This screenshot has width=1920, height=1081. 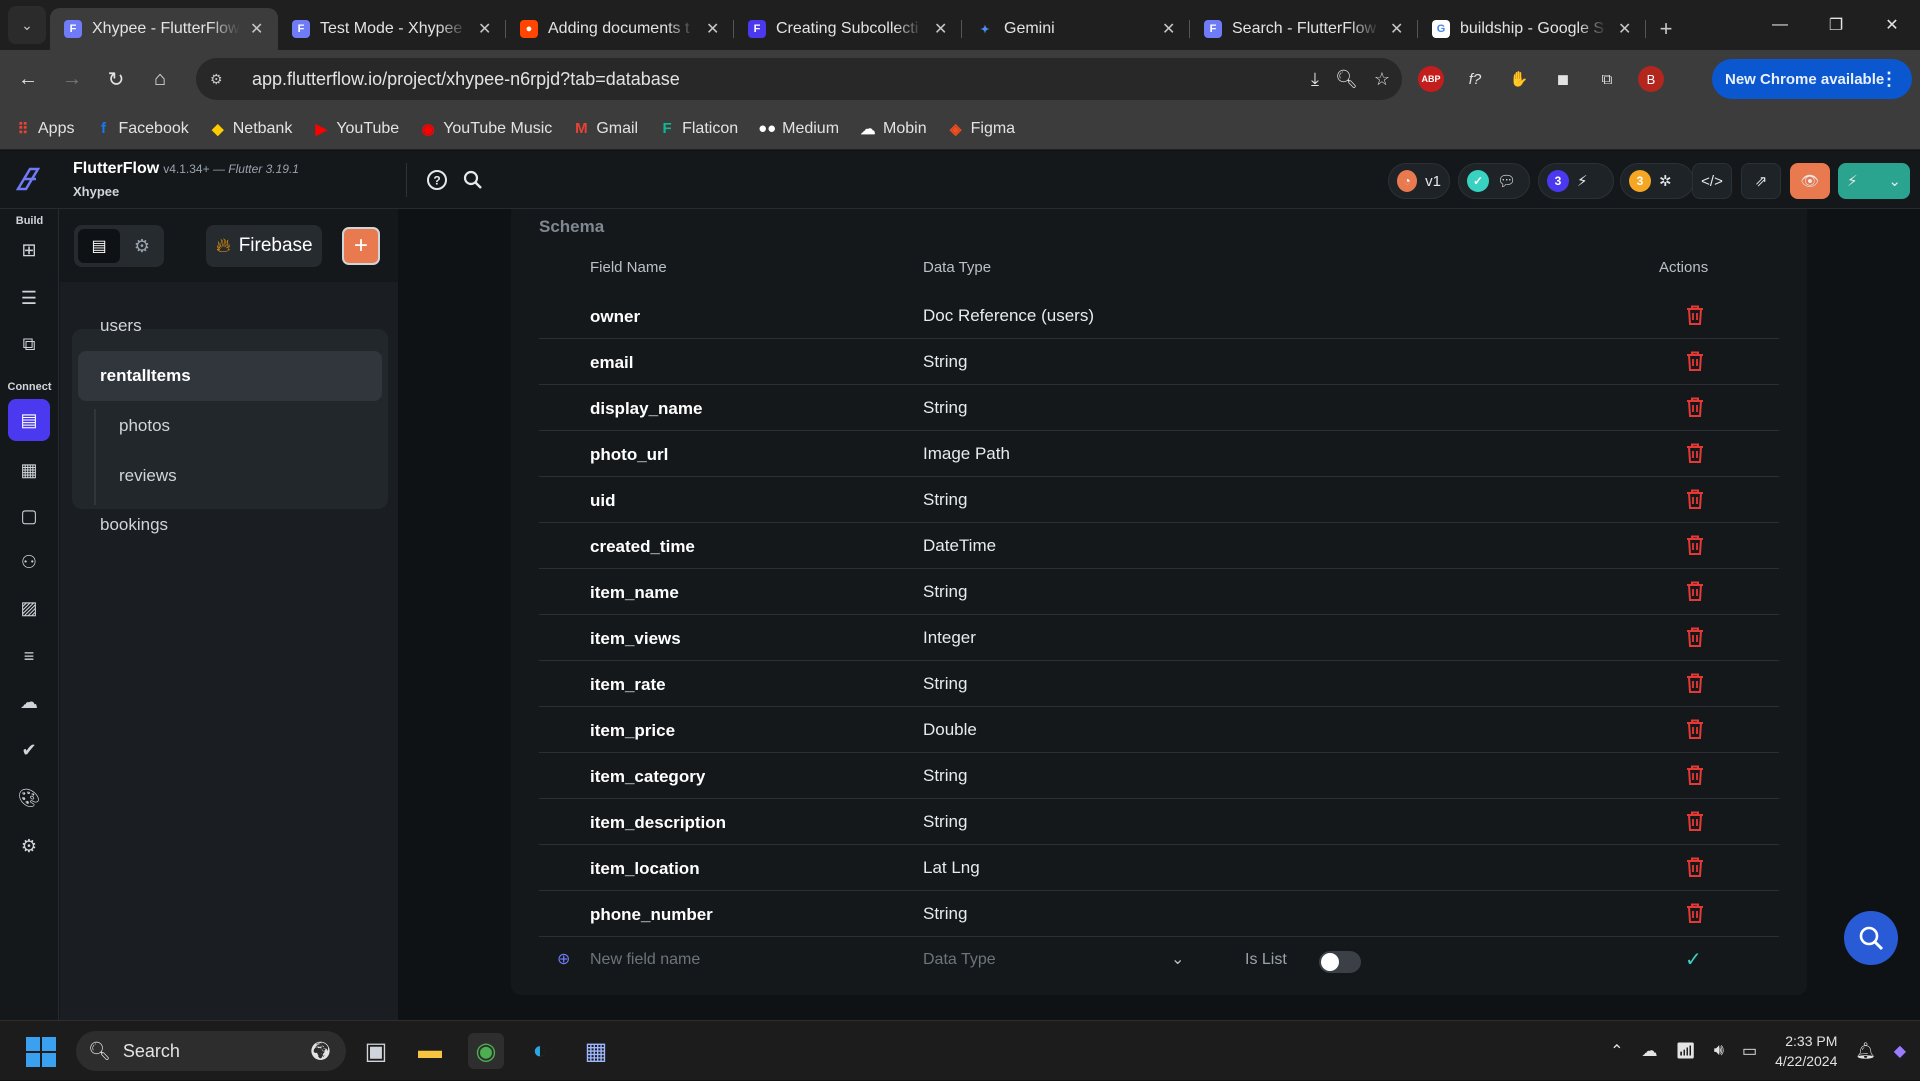 I want to click on bookmark-item: ◉ YouTube Music, so click(x=486, y=129).